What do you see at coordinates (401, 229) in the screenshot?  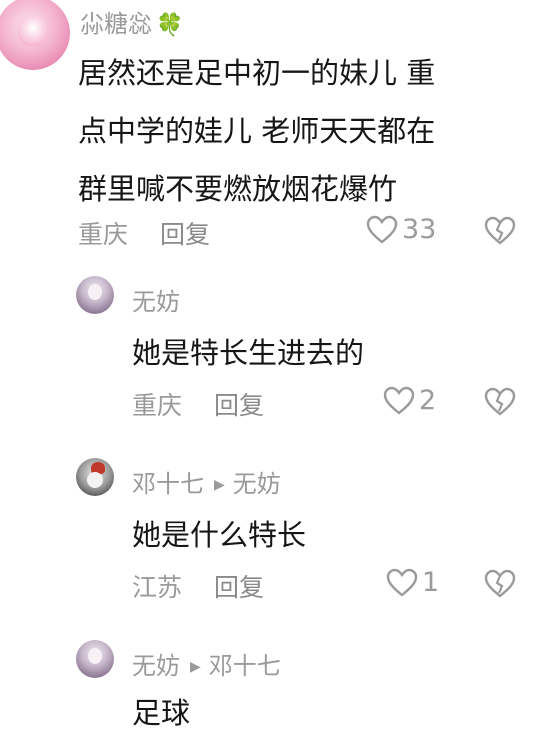 I see `like-button: 33` at bounding box center [401, 229].